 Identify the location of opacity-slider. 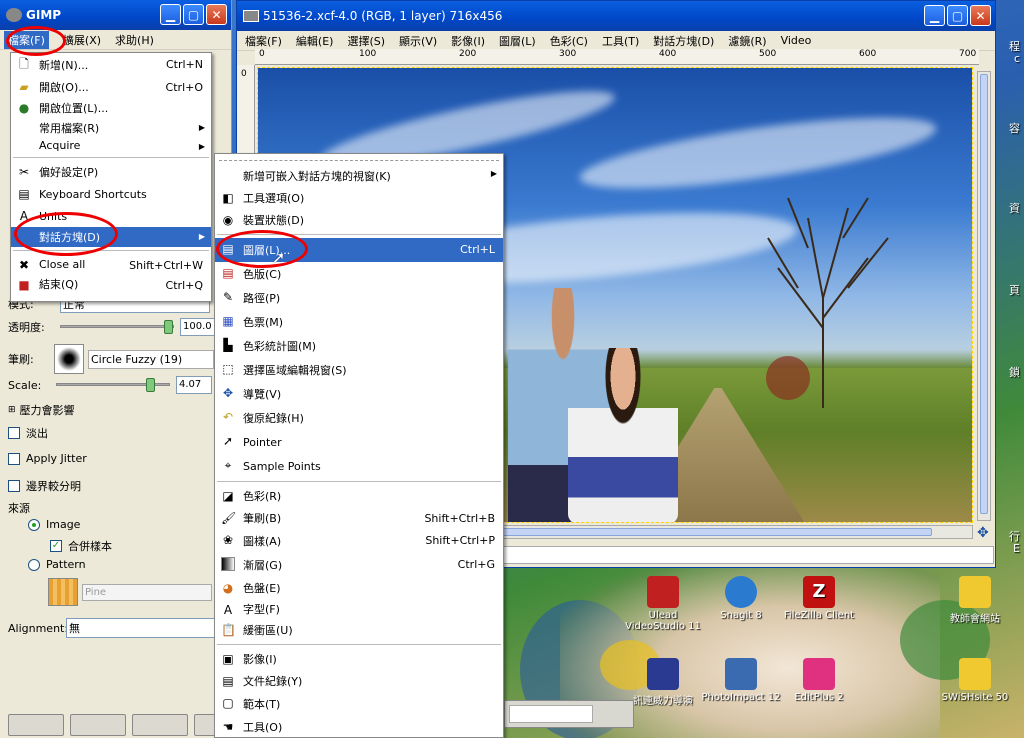
(117, 327).